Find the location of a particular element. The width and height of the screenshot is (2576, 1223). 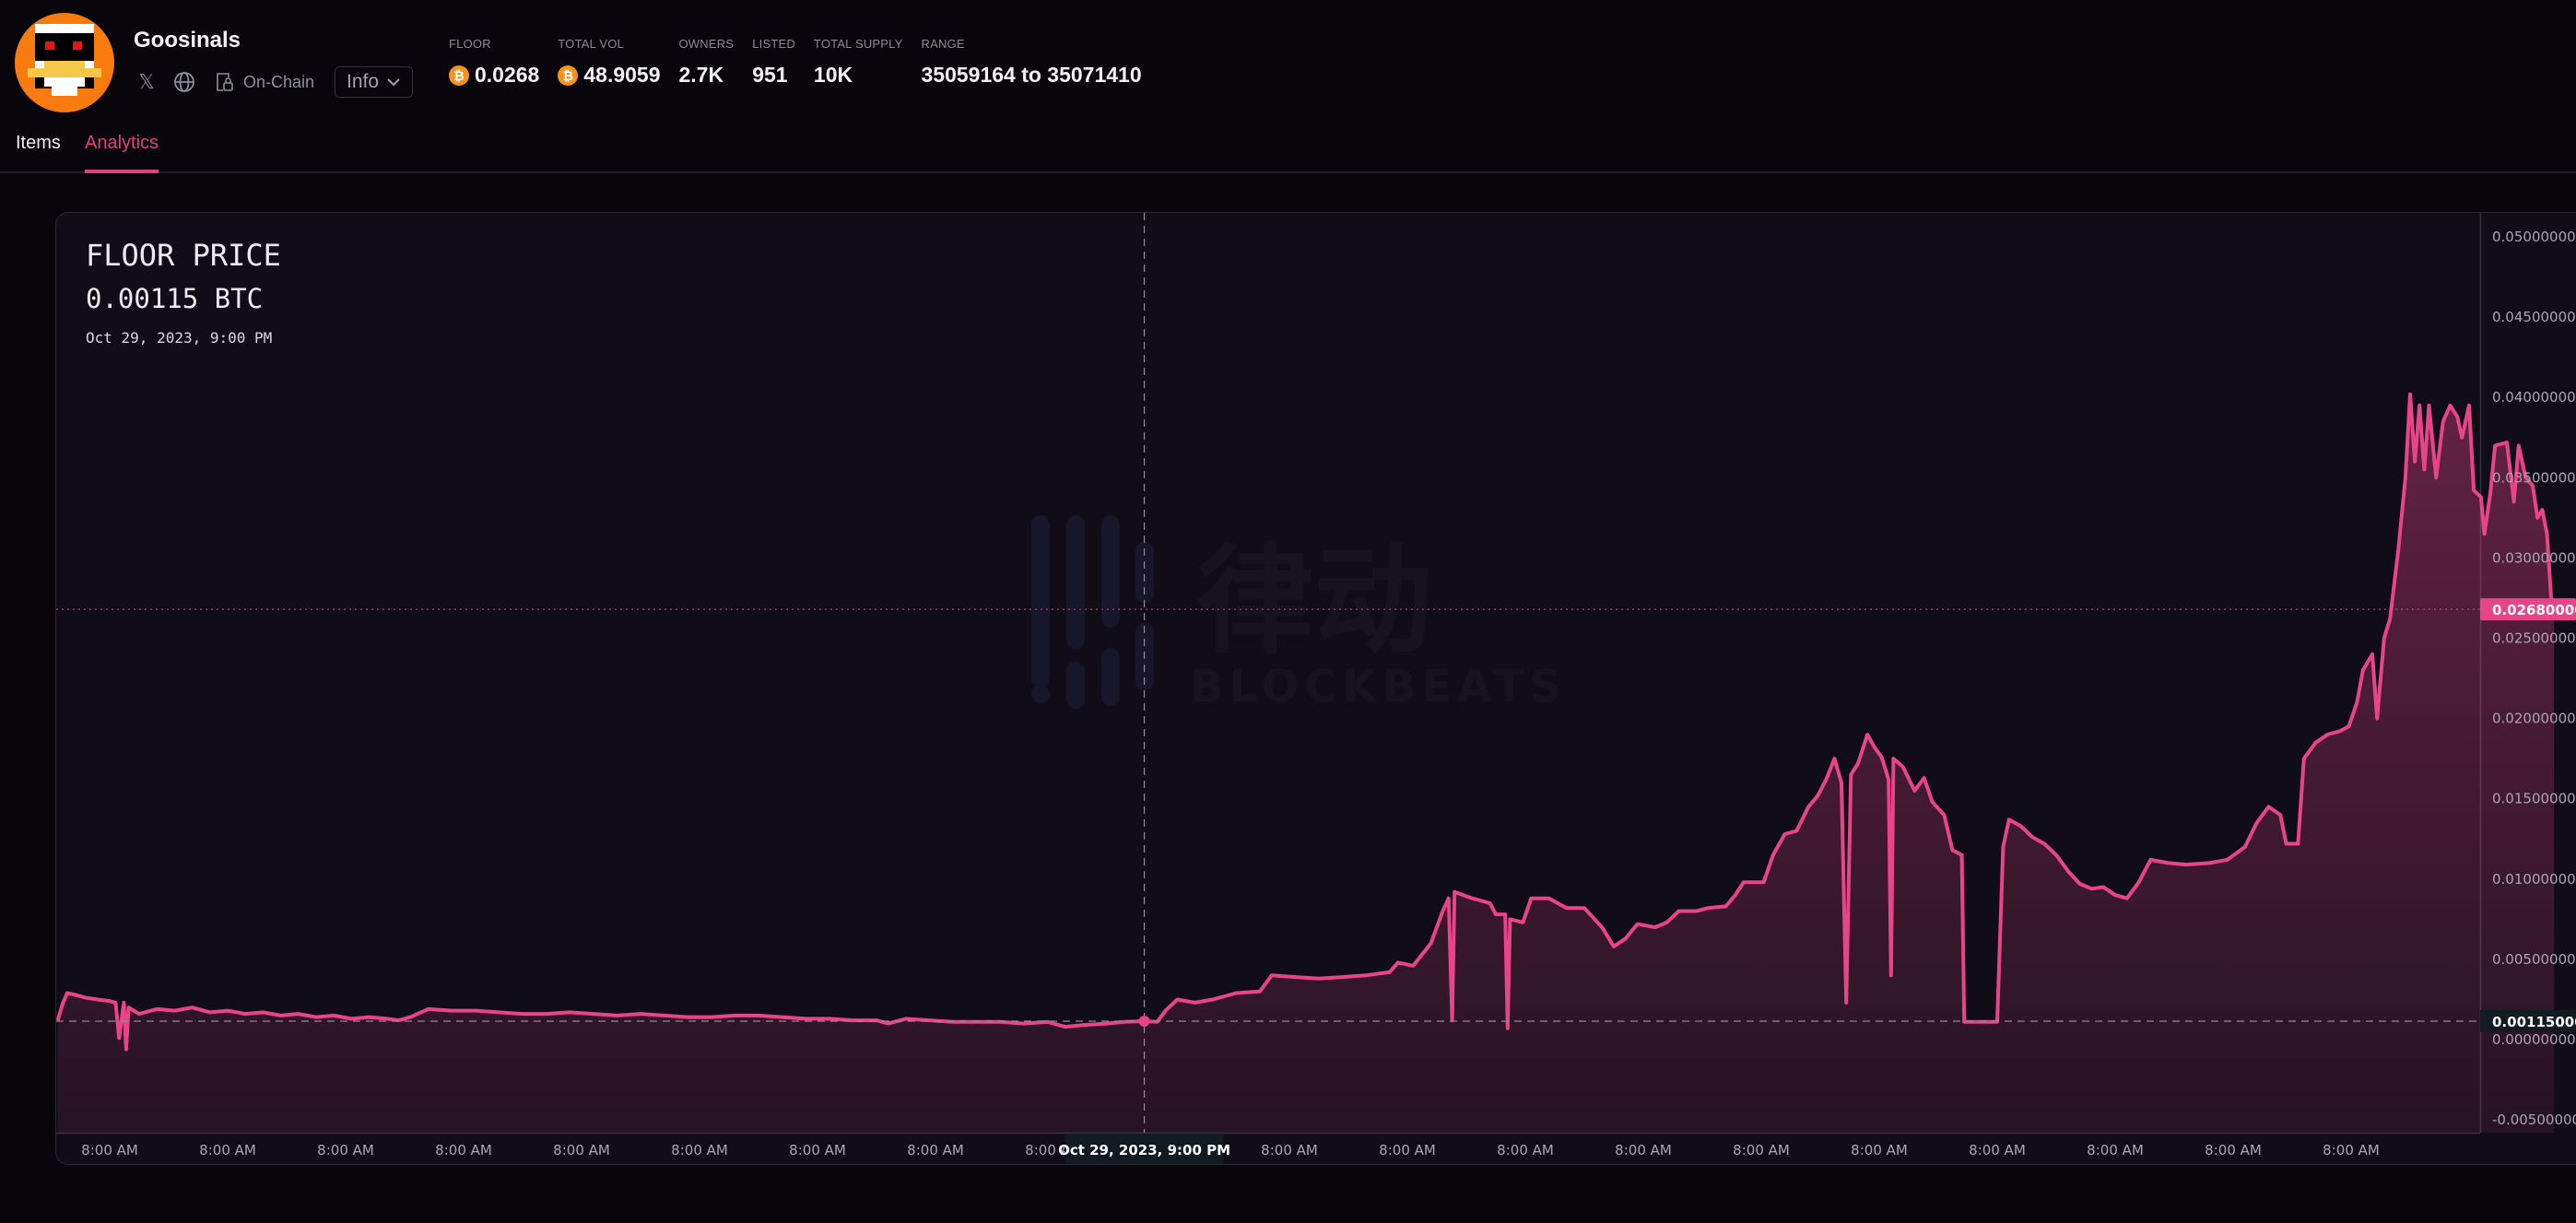

y-tick-label: 0.03000000 is located at coordinates (2534, 558).